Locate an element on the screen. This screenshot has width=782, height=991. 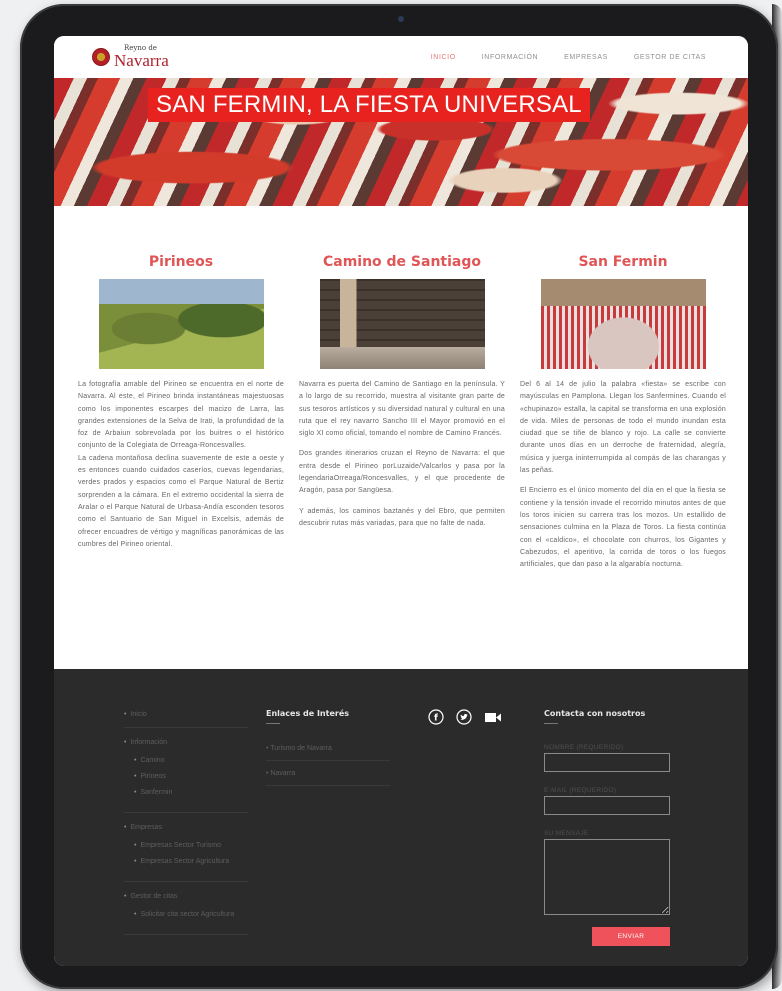
email-field is located at coordinates (607, 805).